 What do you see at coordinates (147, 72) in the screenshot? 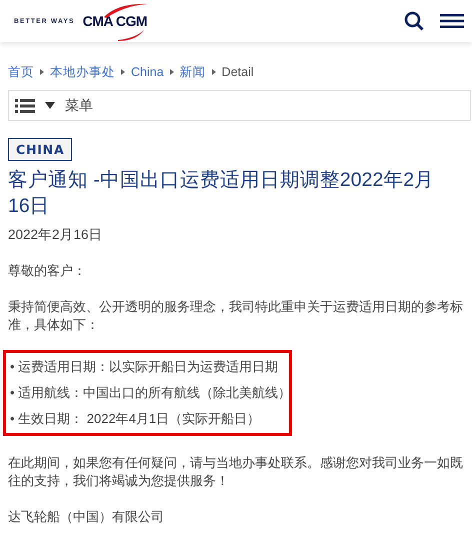
I see `breadcrumb-link: China` at bounding box center [147, 72].